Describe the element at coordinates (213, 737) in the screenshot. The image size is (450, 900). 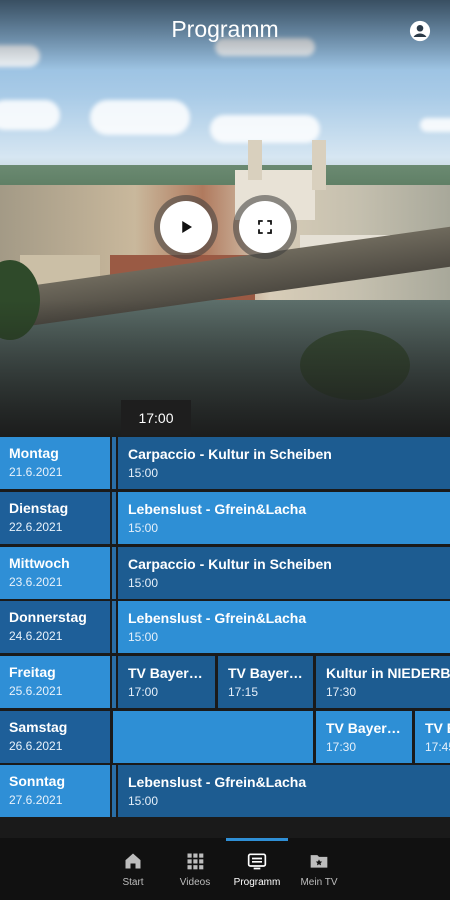
I see `program-item-empty` at that location.